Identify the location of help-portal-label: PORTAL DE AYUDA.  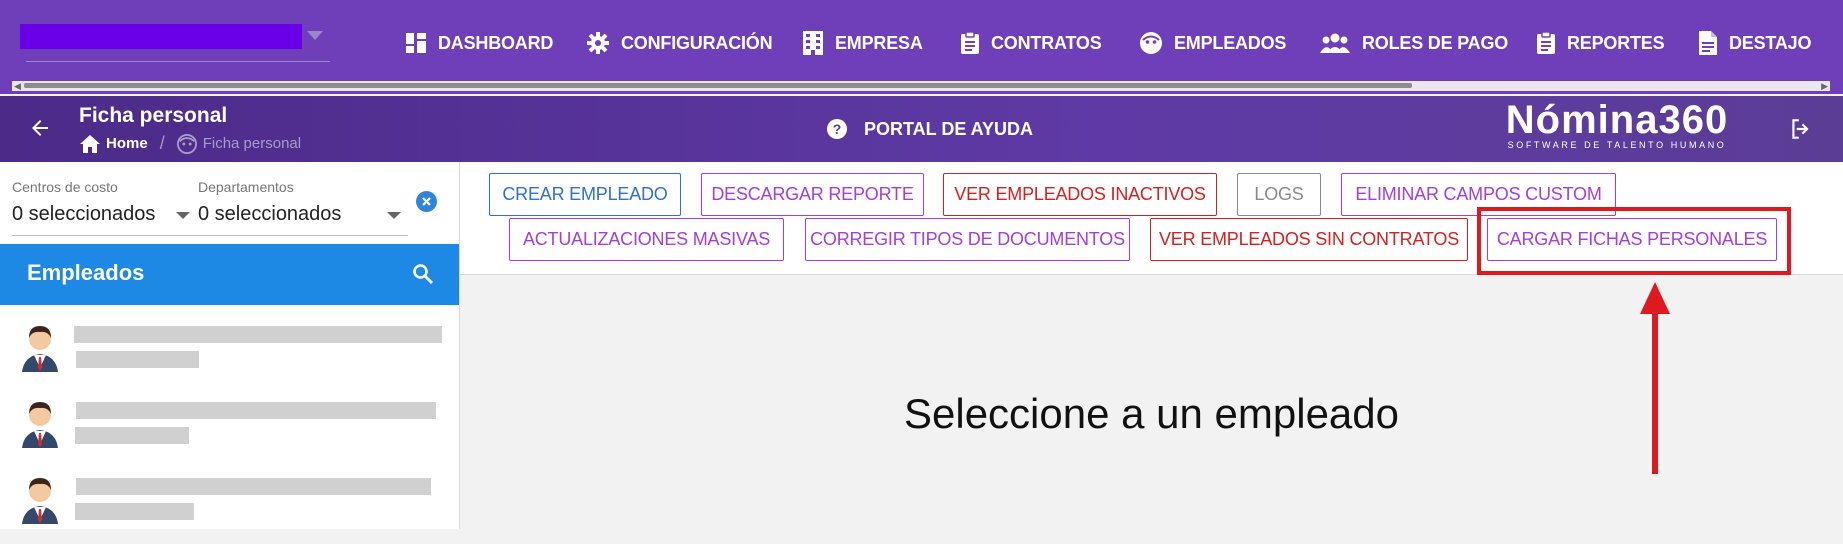
(949, 128).